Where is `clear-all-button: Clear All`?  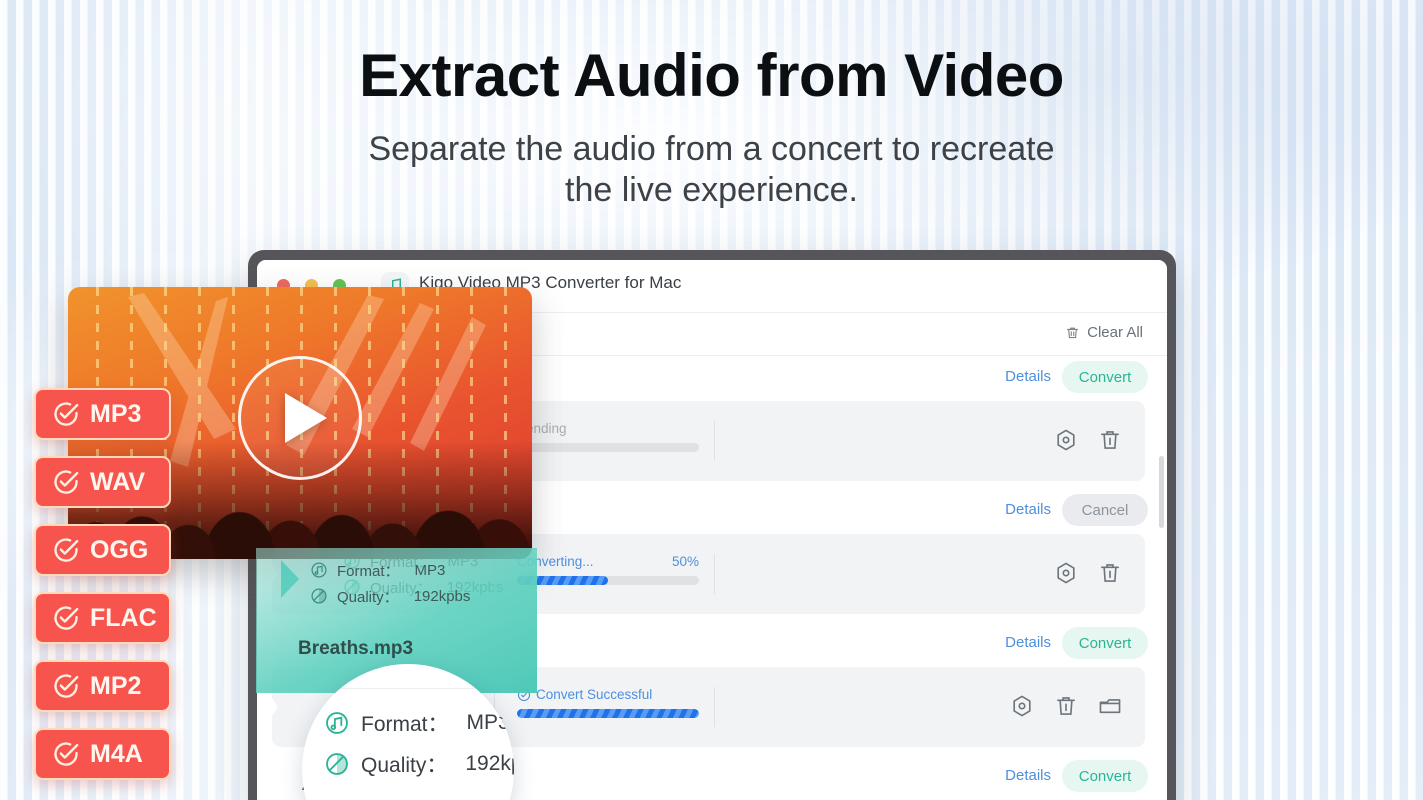
clear-all-button: Clear All is located at coordinates (1104, 332).